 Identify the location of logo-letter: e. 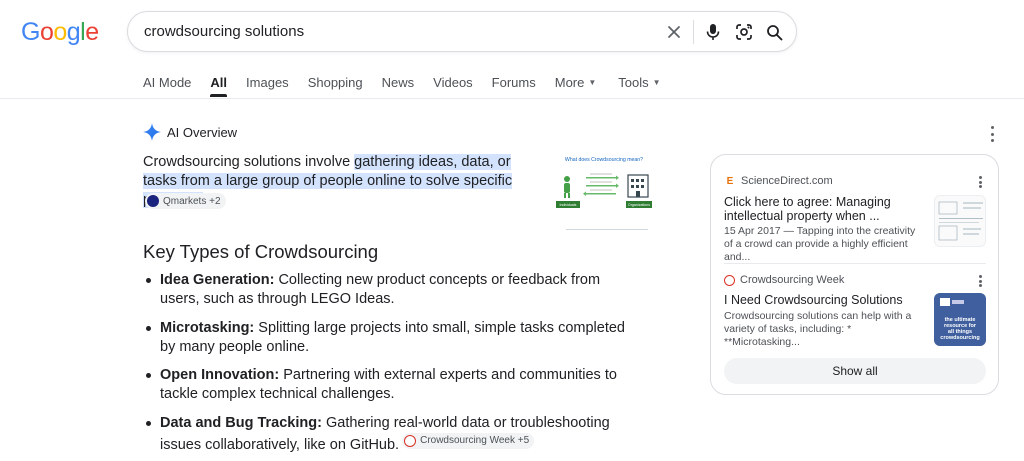
(92, 32).